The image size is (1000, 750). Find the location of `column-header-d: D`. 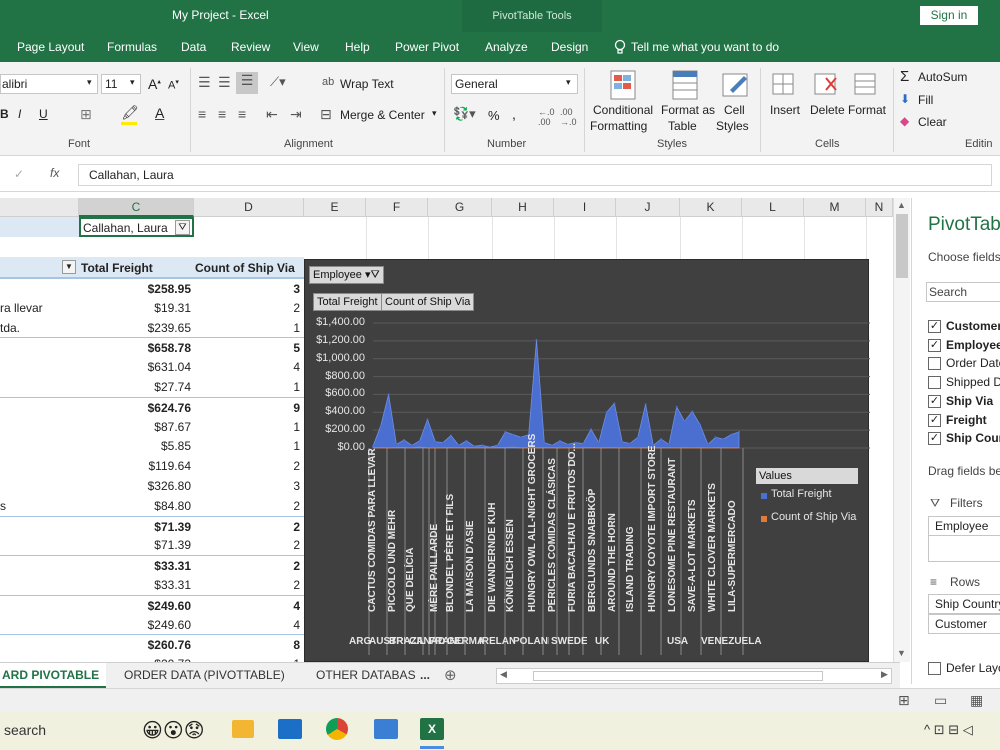

column-header-d: D is located at coordinates (249, 207).